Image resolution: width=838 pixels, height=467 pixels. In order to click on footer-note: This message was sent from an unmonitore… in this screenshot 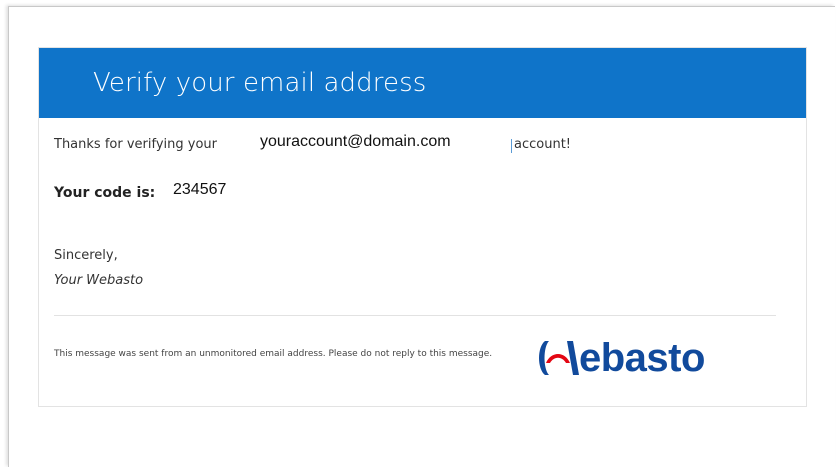, I will do `click(273, 354)`.